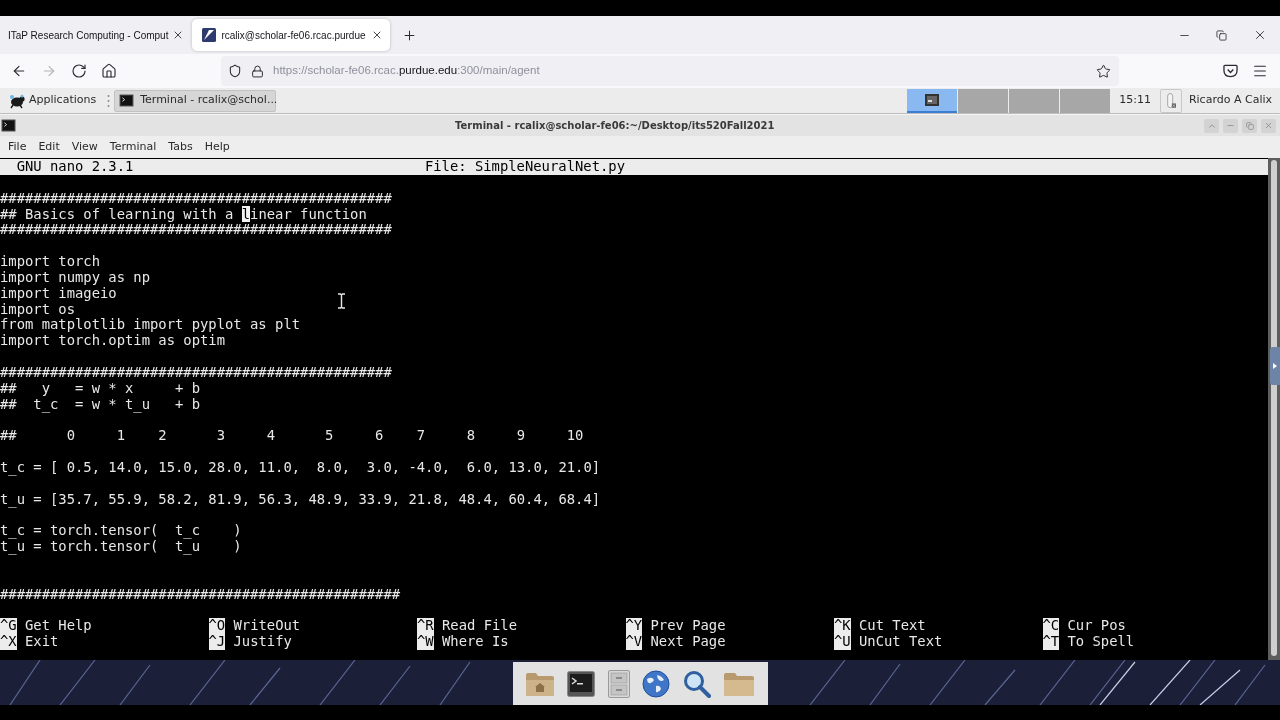 The height and width of the screenshot is (720, 1280). What do you see at coordinates (425, 626) in the screenshot?
I see `shortcut-key: ^R` at bounding box center [425, 626].